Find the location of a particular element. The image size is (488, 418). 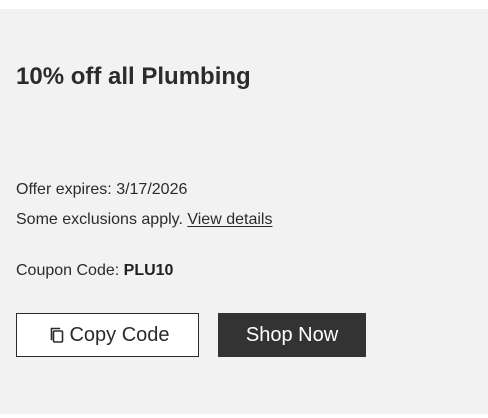

coupon-code-value: PLU10 is located at coordinates (148, 270).